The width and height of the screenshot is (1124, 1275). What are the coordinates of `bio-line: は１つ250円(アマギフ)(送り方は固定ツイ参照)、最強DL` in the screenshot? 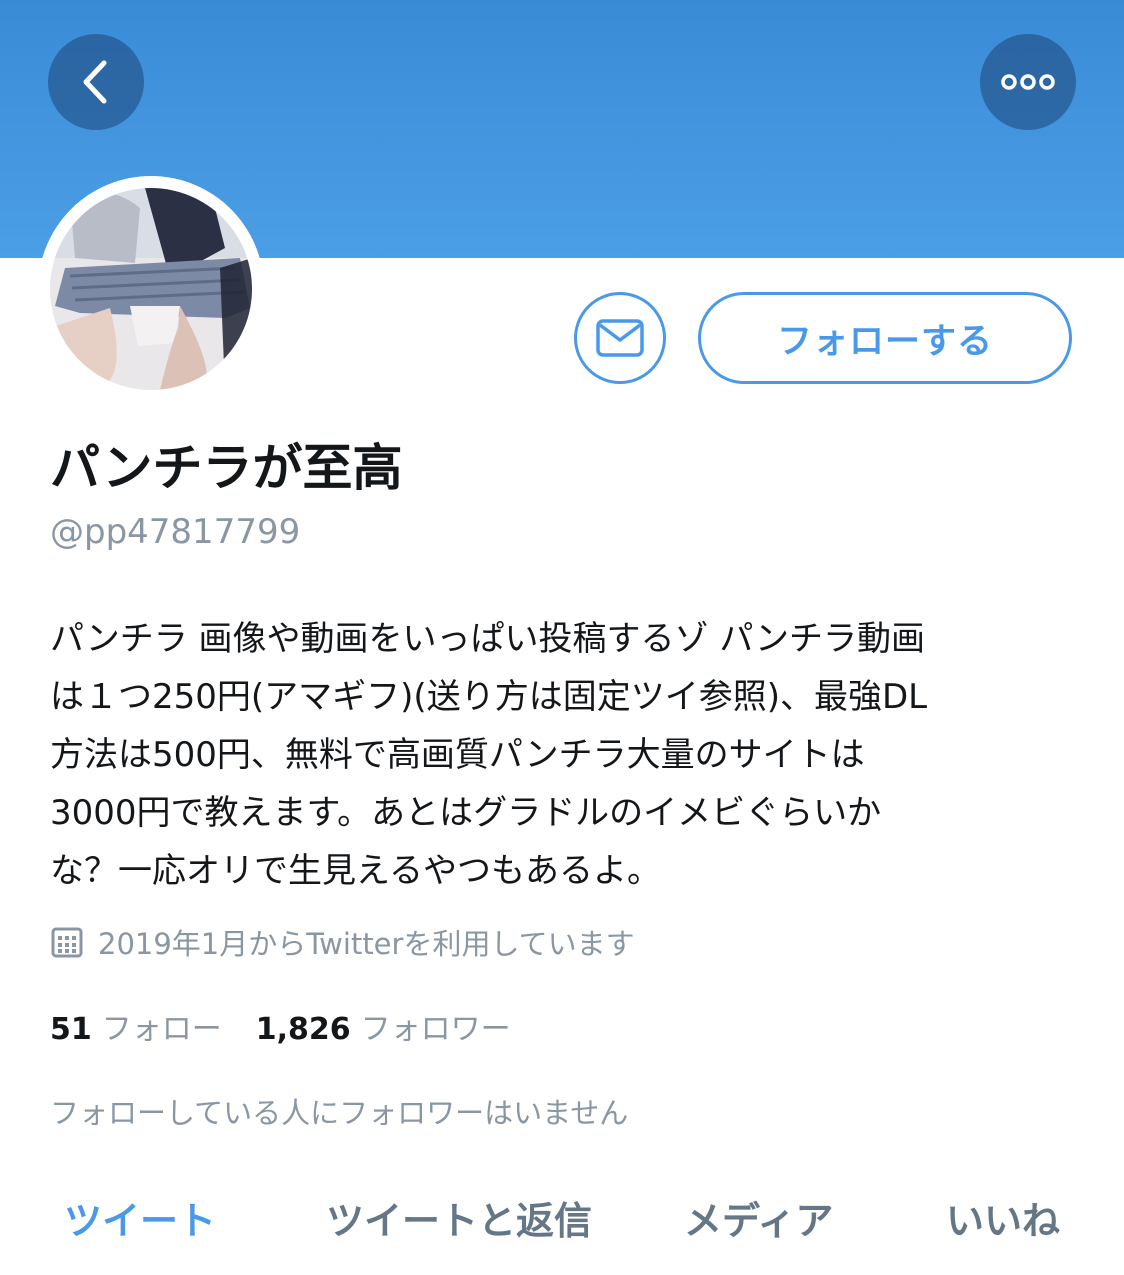 It's located at (489, 697).